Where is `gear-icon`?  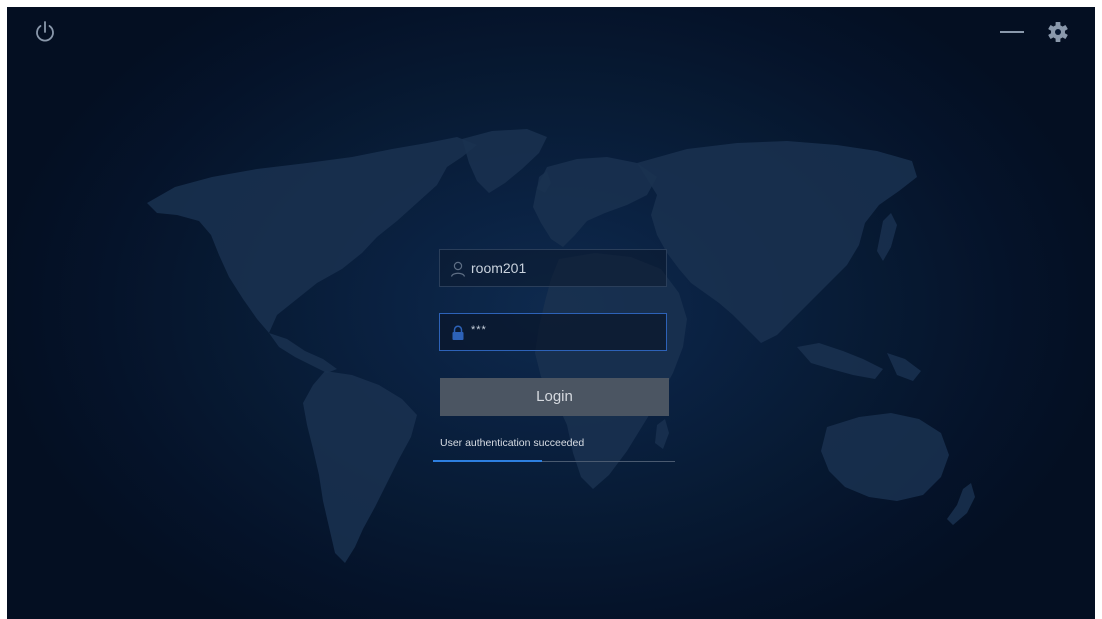
gear-icon is located at coordinates (1058, 32).